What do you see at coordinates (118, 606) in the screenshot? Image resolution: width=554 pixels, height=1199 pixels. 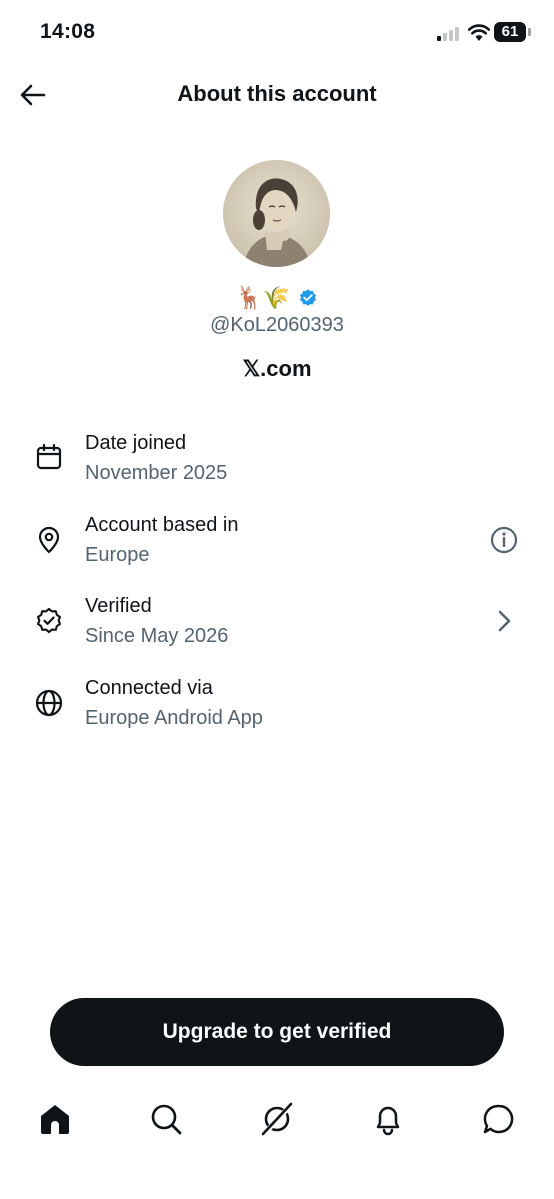 I see `verified-label: Verified` at bounding box center [118, 606].